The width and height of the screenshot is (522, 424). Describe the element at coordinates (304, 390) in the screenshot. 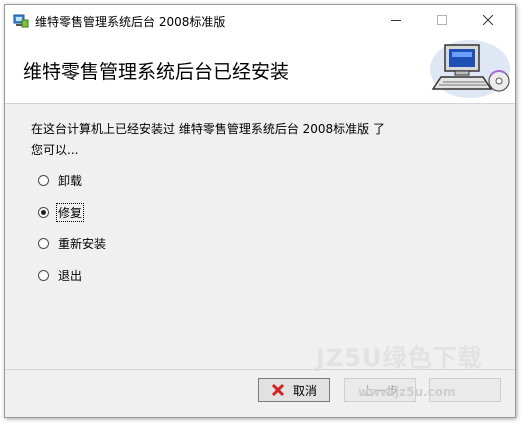

I see `cancel-button-label: 取消` at that location.